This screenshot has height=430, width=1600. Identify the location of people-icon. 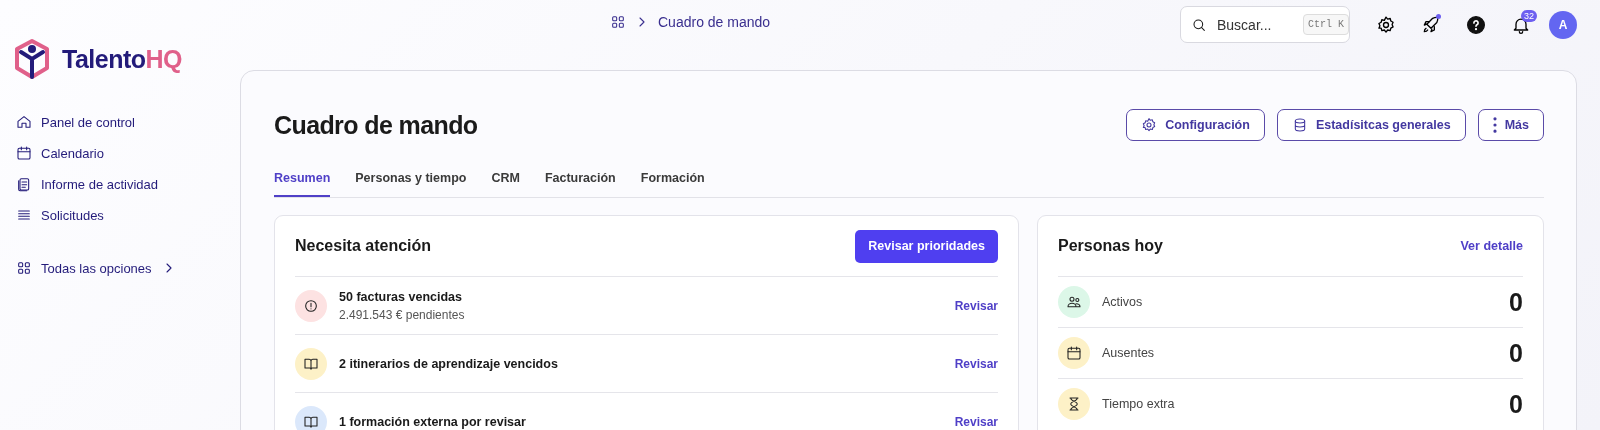
(1074, 302).